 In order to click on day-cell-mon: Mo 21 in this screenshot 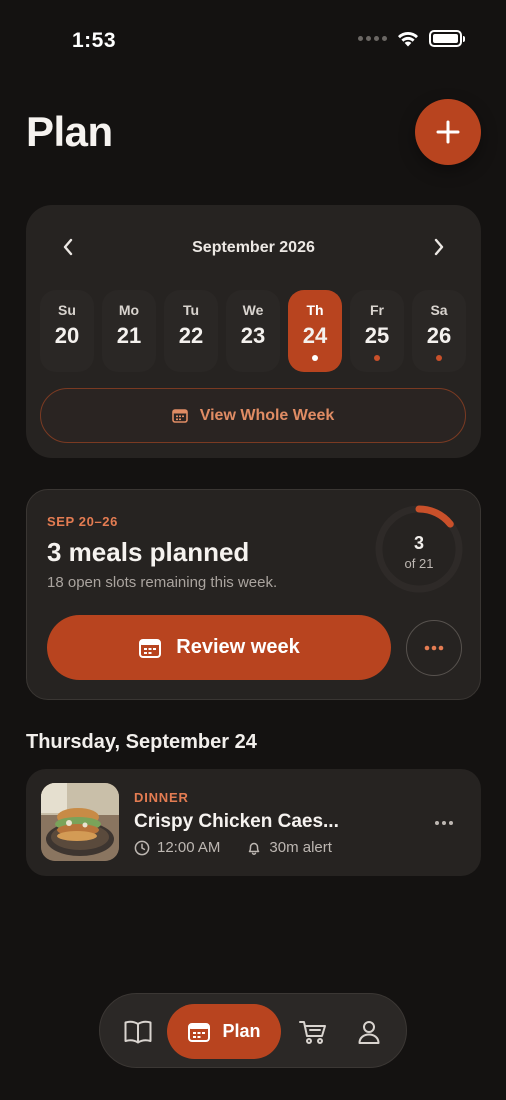, I will do `click(129, 331)`.